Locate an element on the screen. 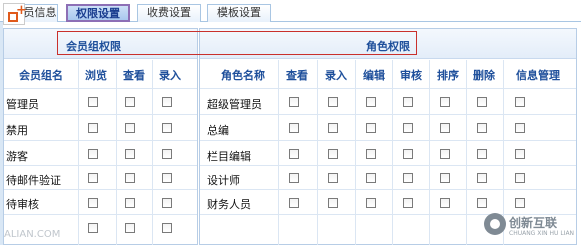 This screenshot has width=581, height=245. col-header-role-review: 审核 is located at coordinates (411, 75).